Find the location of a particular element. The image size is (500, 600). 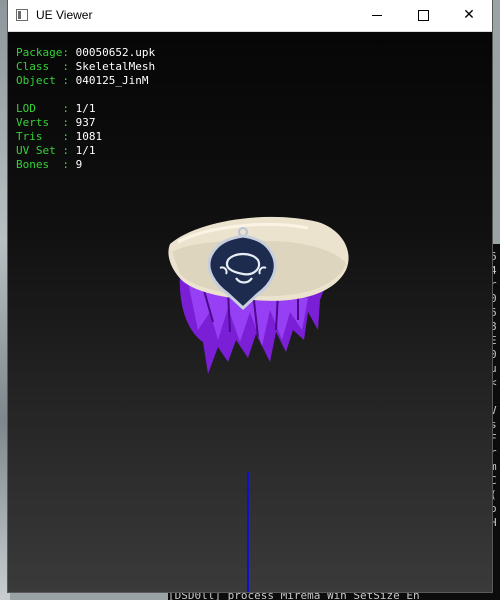

info-class: Class : SkeletalMesh is located at coordinates (86, 66).